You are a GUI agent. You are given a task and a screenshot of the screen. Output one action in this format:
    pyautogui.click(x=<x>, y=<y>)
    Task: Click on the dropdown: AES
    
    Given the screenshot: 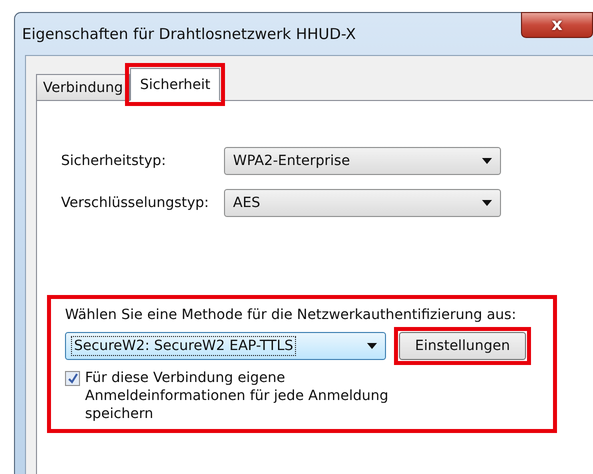 What is the action you would take?
    pyautogui.click(x=362, y=203)
    